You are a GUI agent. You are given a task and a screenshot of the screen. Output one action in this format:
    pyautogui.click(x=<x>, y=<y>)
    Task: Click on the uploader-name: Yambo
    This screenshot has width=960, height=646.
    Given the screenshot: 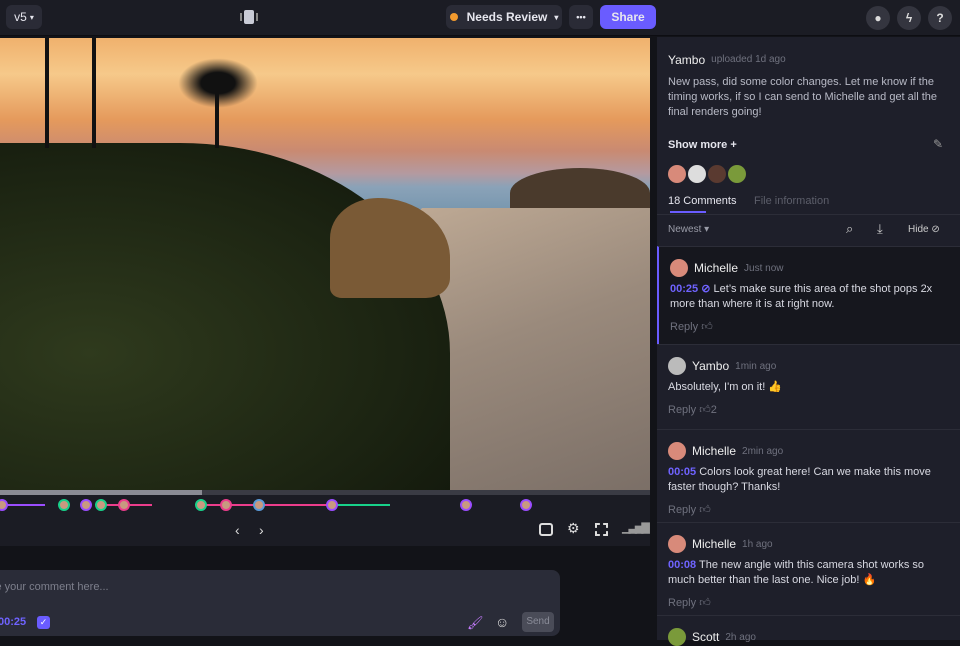 What is the action you would take?
    pyautogui.click(x=687, y=59)
    